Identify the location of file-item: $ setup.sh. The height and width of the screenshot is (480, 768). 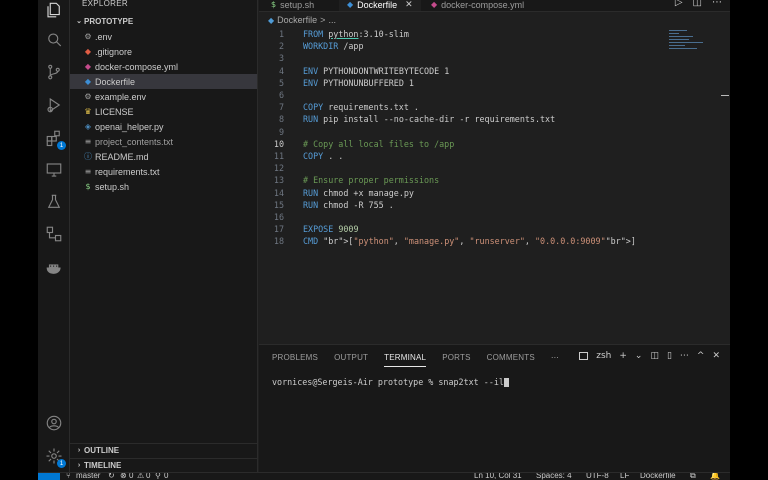
(163, 186).